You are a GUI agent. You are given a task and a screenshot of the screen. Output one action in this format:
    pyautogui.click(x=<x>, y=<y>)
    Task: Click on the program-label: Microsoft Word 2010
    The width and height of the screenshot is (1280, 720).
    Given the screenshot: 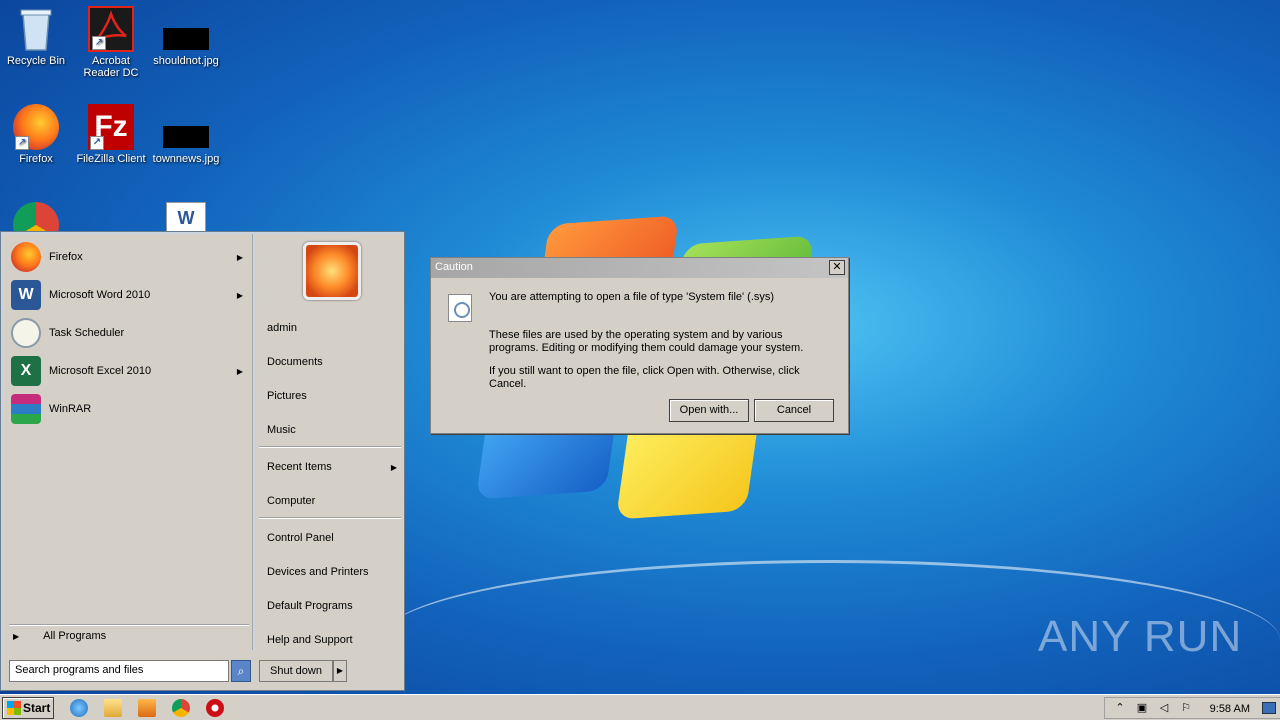 What is the action you would take?
    pyautogui.click(x=100, y=295)
    